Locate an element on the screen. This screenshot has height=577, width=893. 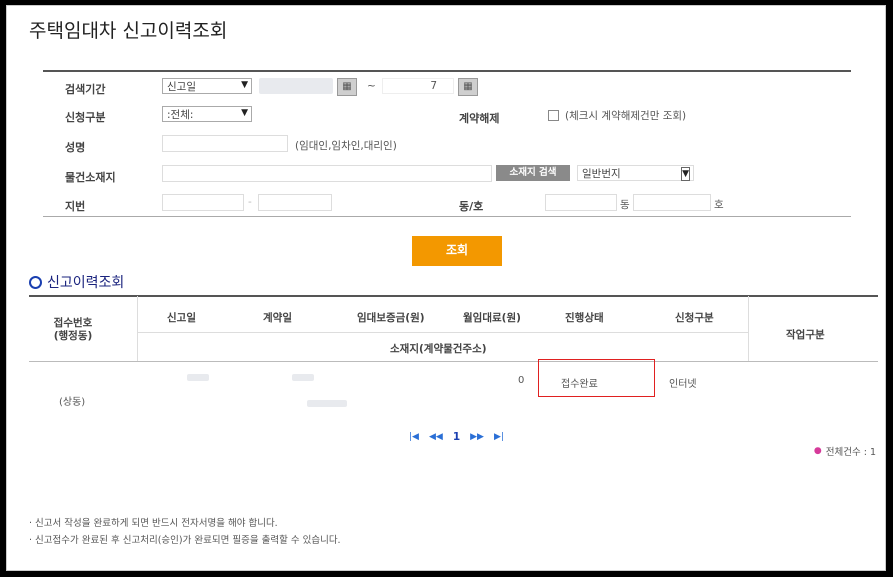
period-label: 검색기간 is located at coordinates (85, 89).